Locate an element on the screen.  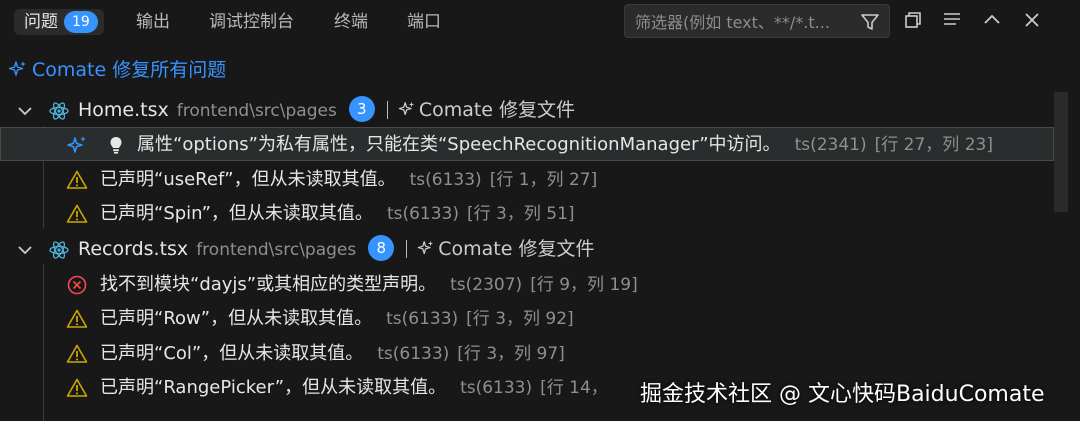
file-name: Records.tsx is located at coordinates (133, 249).